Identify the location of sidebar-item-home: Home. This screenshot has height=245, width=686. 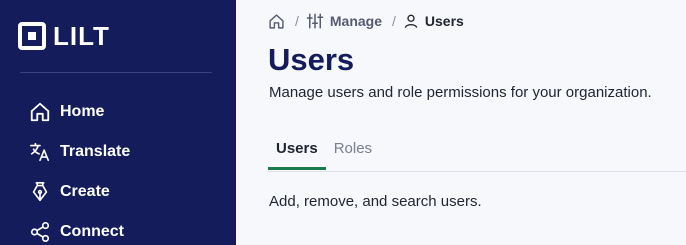
(79, 112).